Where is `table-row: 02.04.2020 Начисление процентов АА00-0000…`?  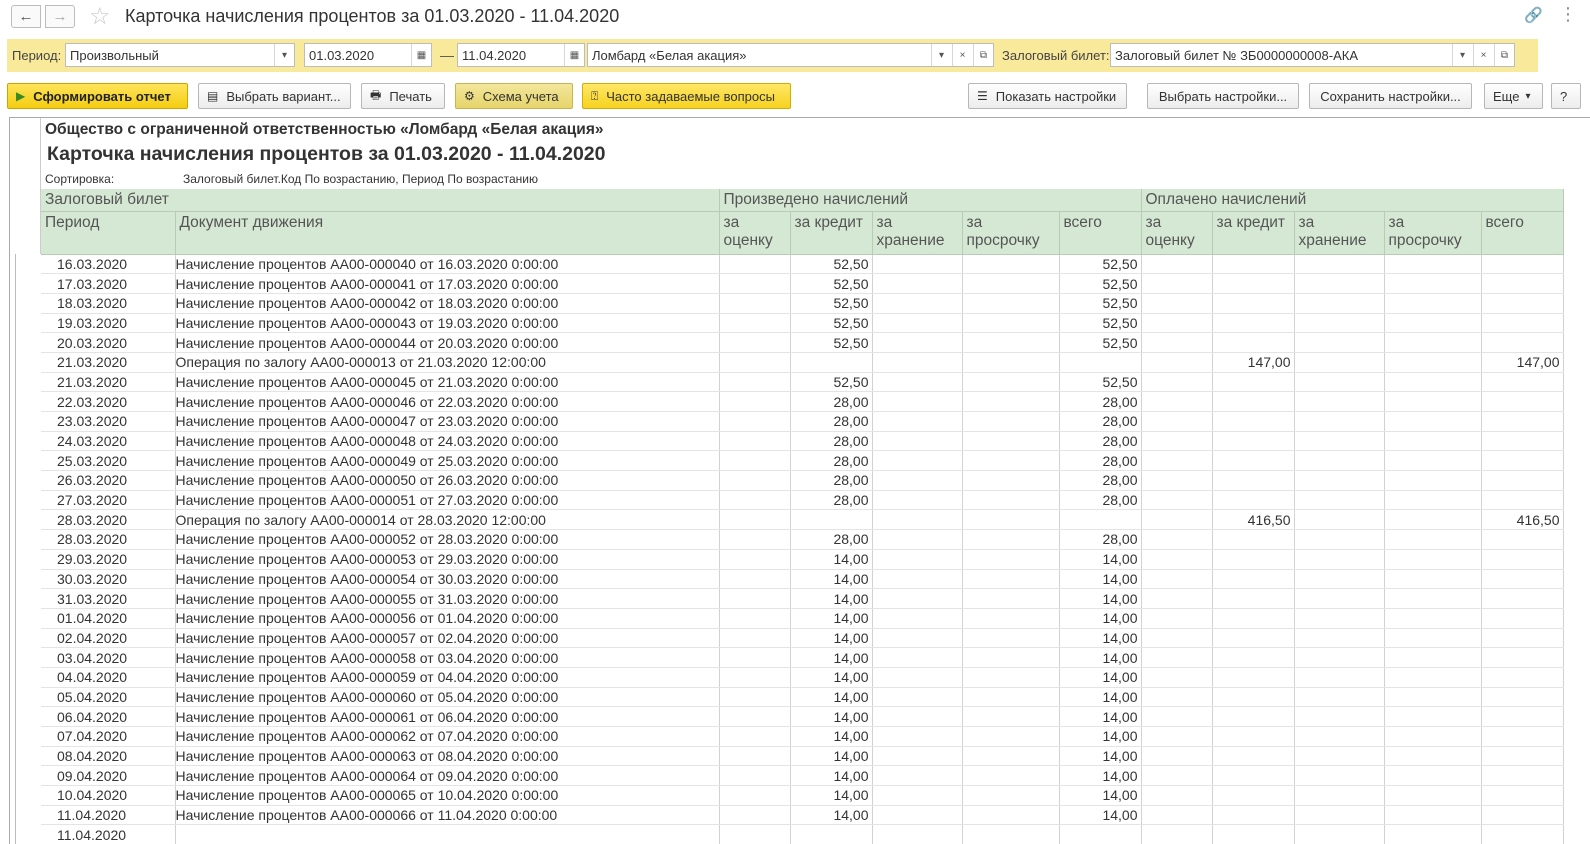
table-row: 02.04.2020 Начисление процентов АА00-0000… is located at coordinates (802, 638).